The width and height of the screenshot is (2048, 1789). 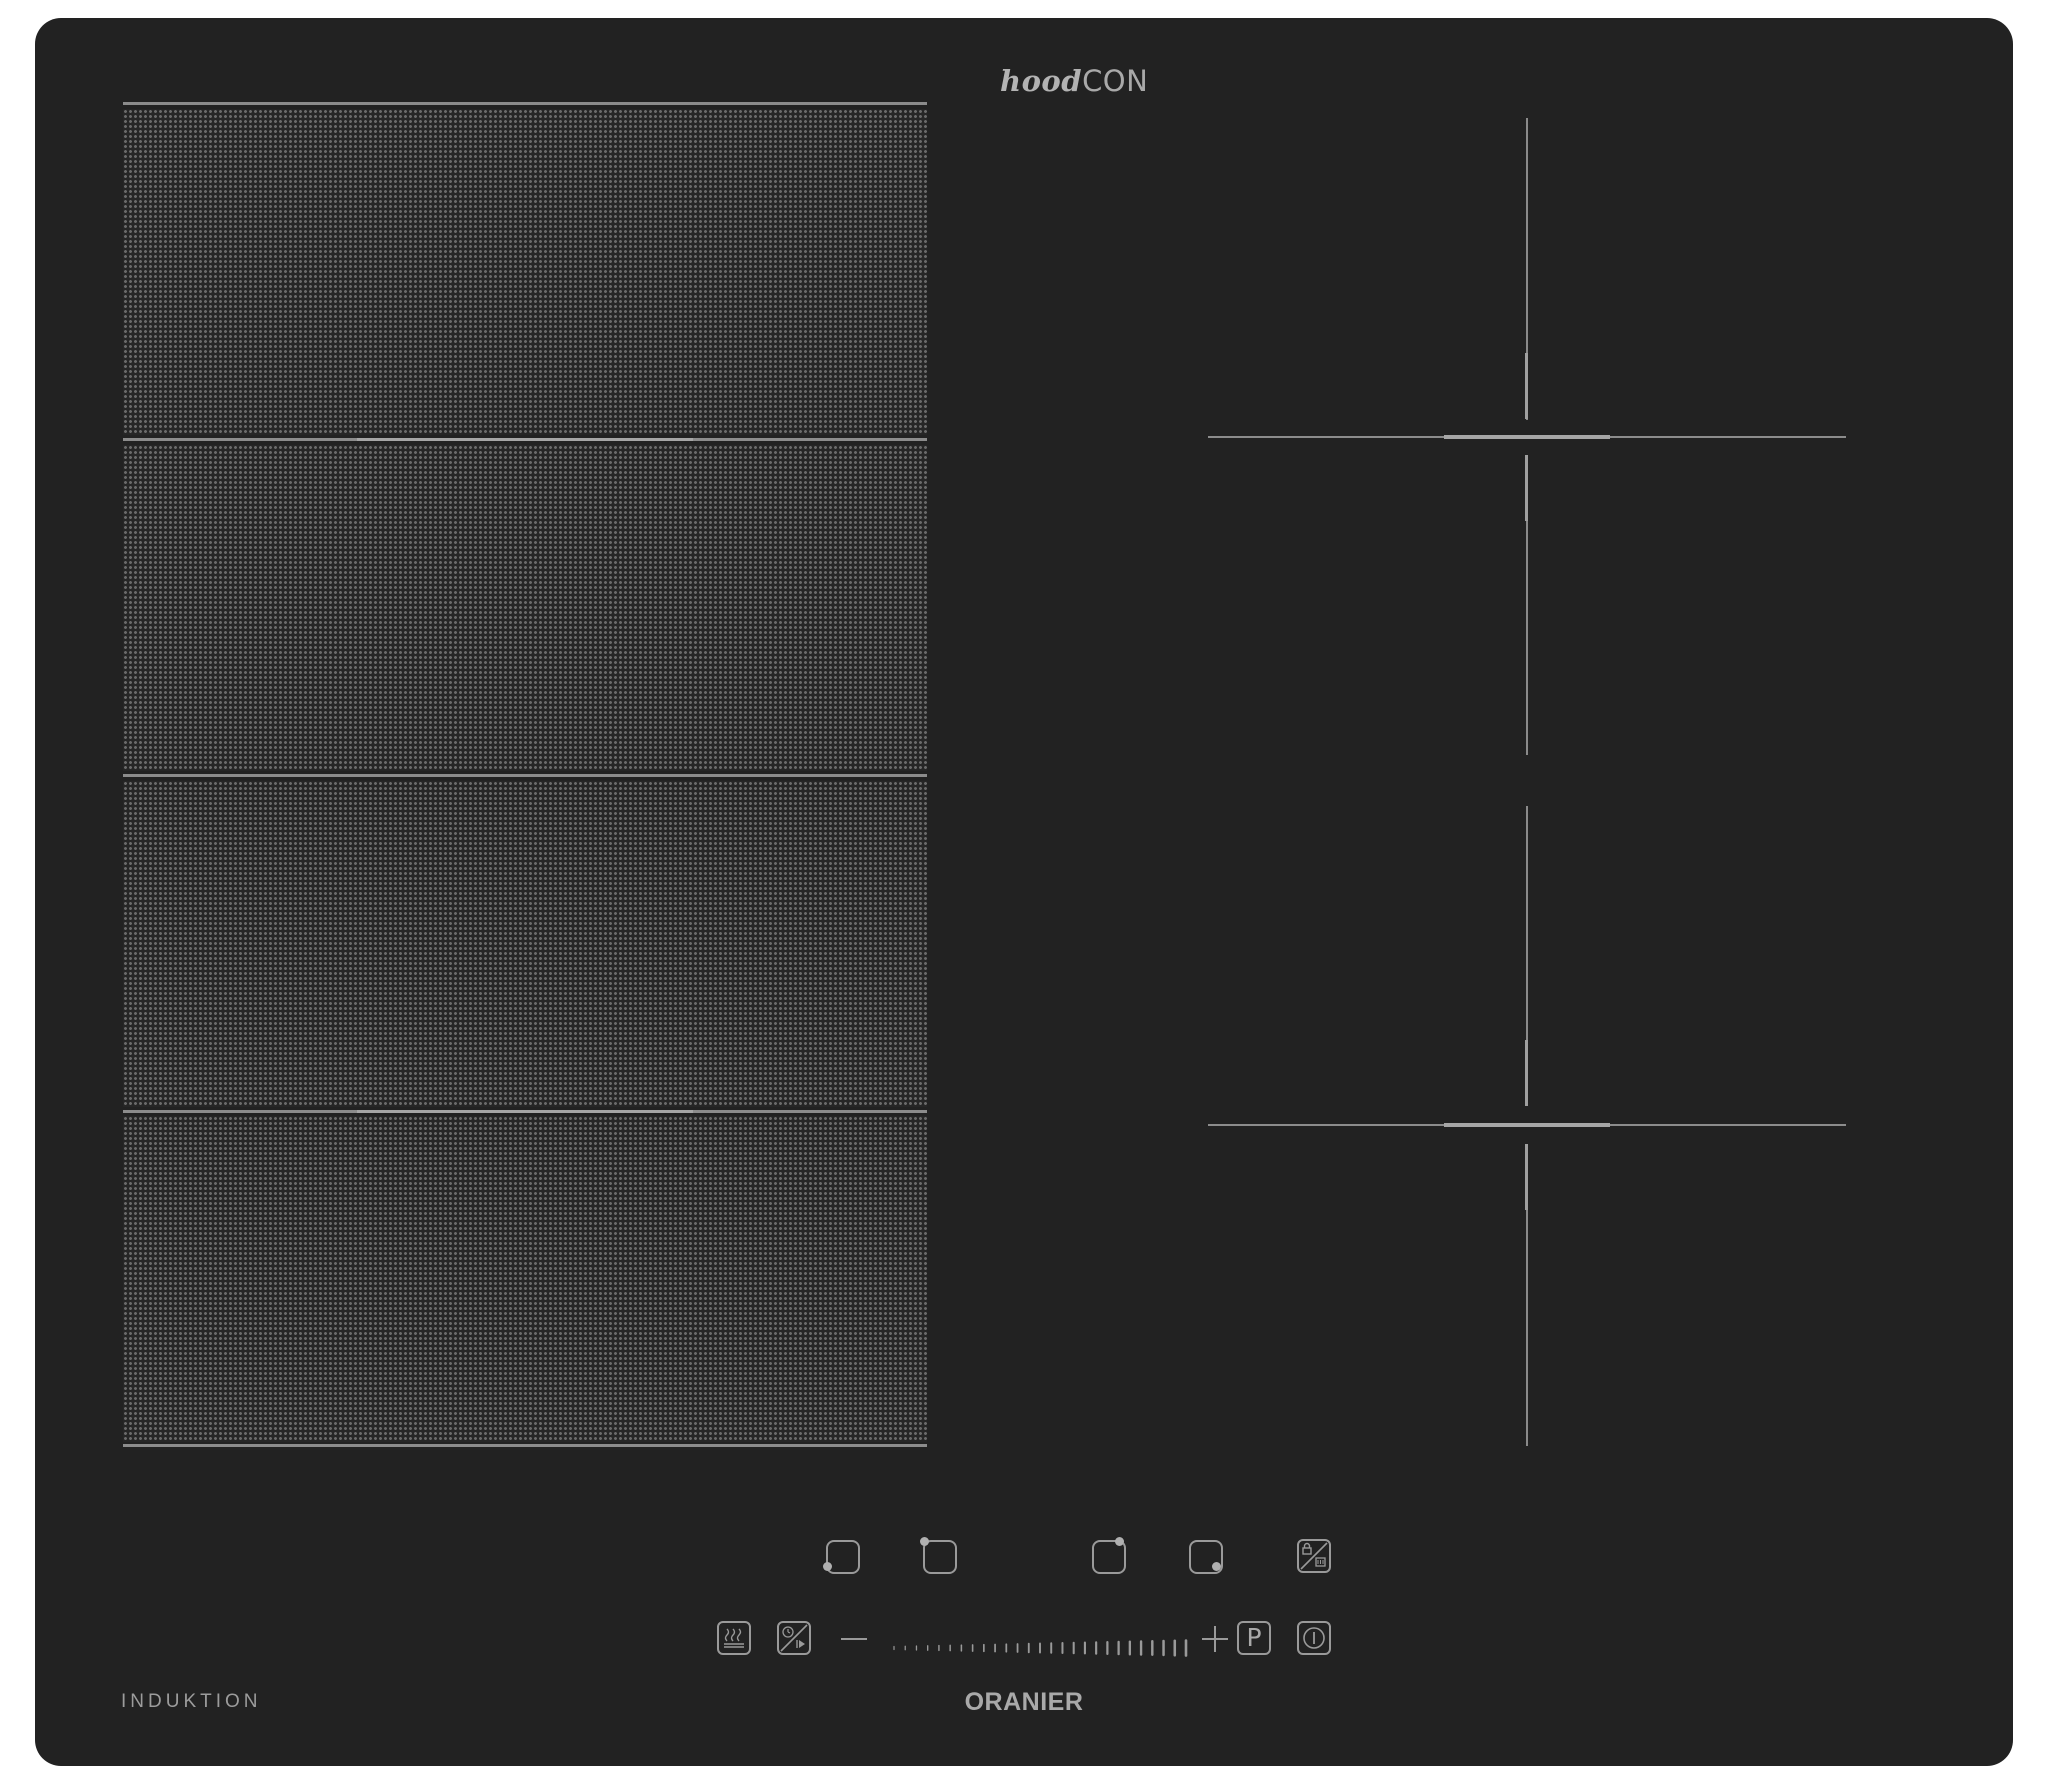 I want to click on keep-warm-icon, so click(x=734, y=1638).